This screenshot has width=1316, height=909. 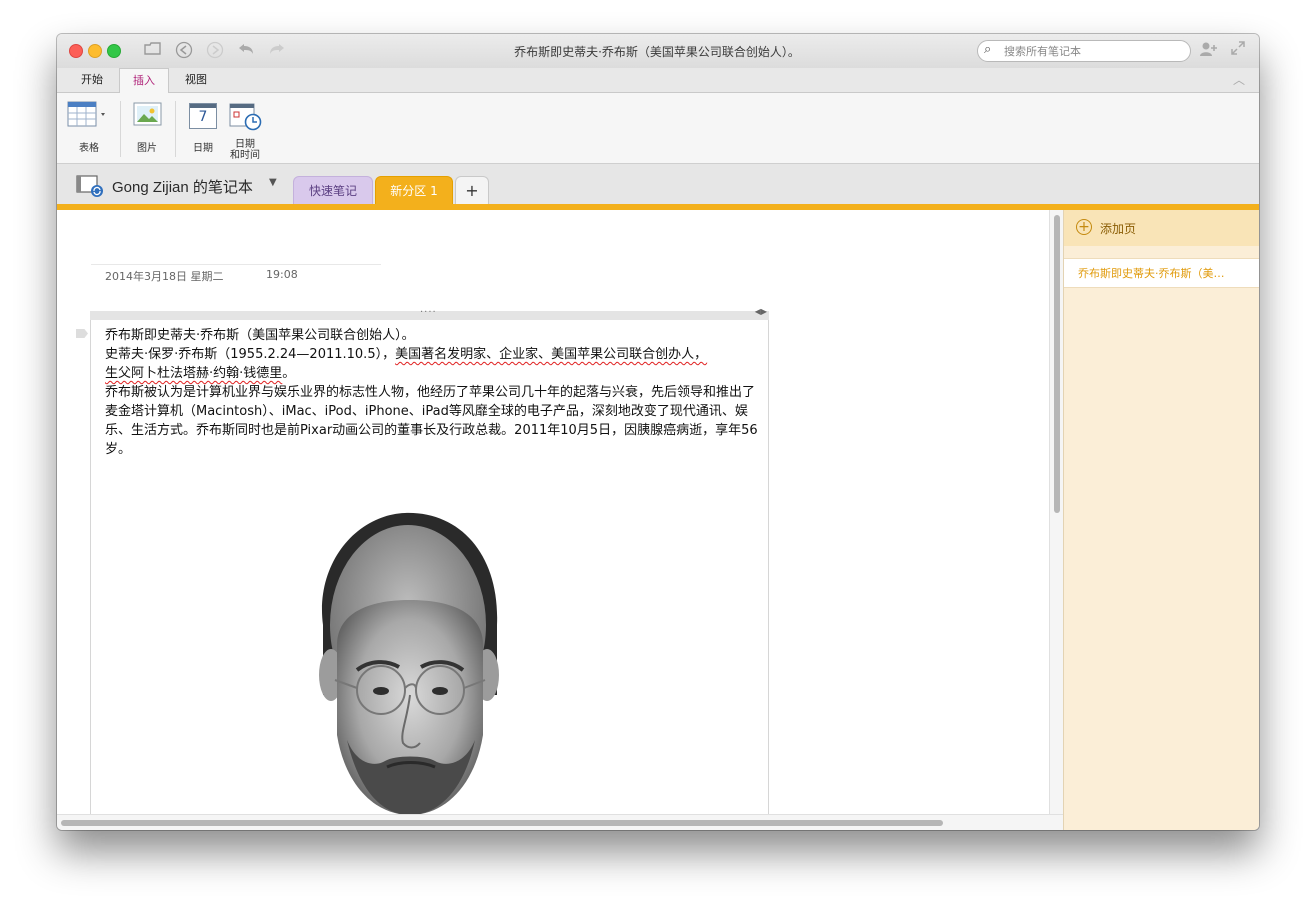 I want to click on insert-datetime-button: 日期 和时间, so click(x=245, y=130).